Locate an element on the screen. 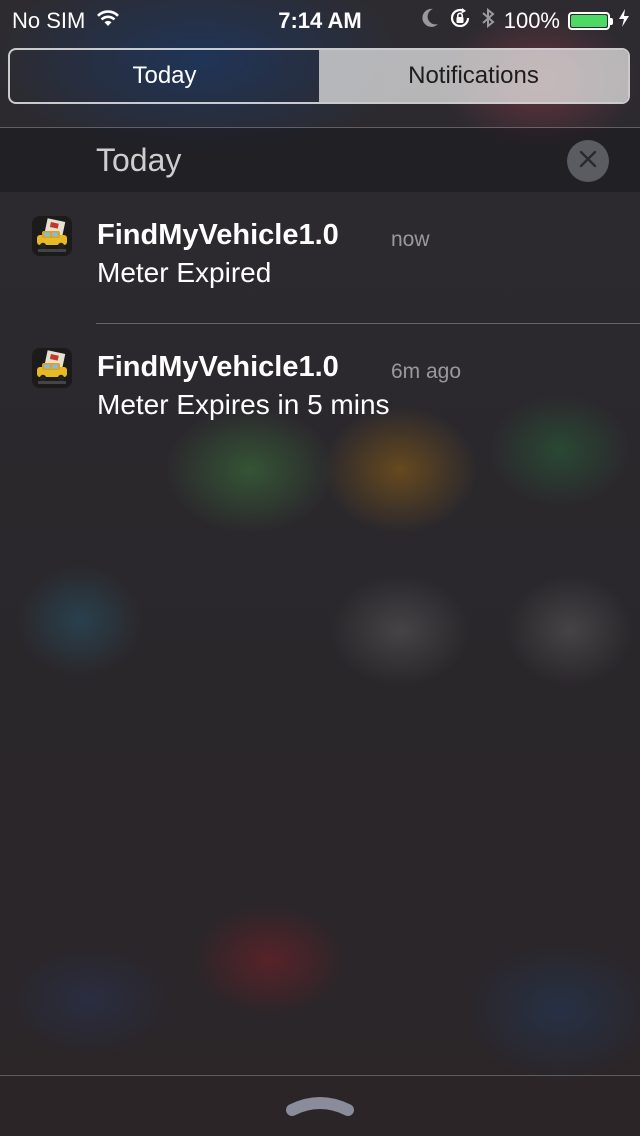 Image resolution: width=640 pixels, height=1136 pixels. clear-section-button is located at coordinates (588, 161).